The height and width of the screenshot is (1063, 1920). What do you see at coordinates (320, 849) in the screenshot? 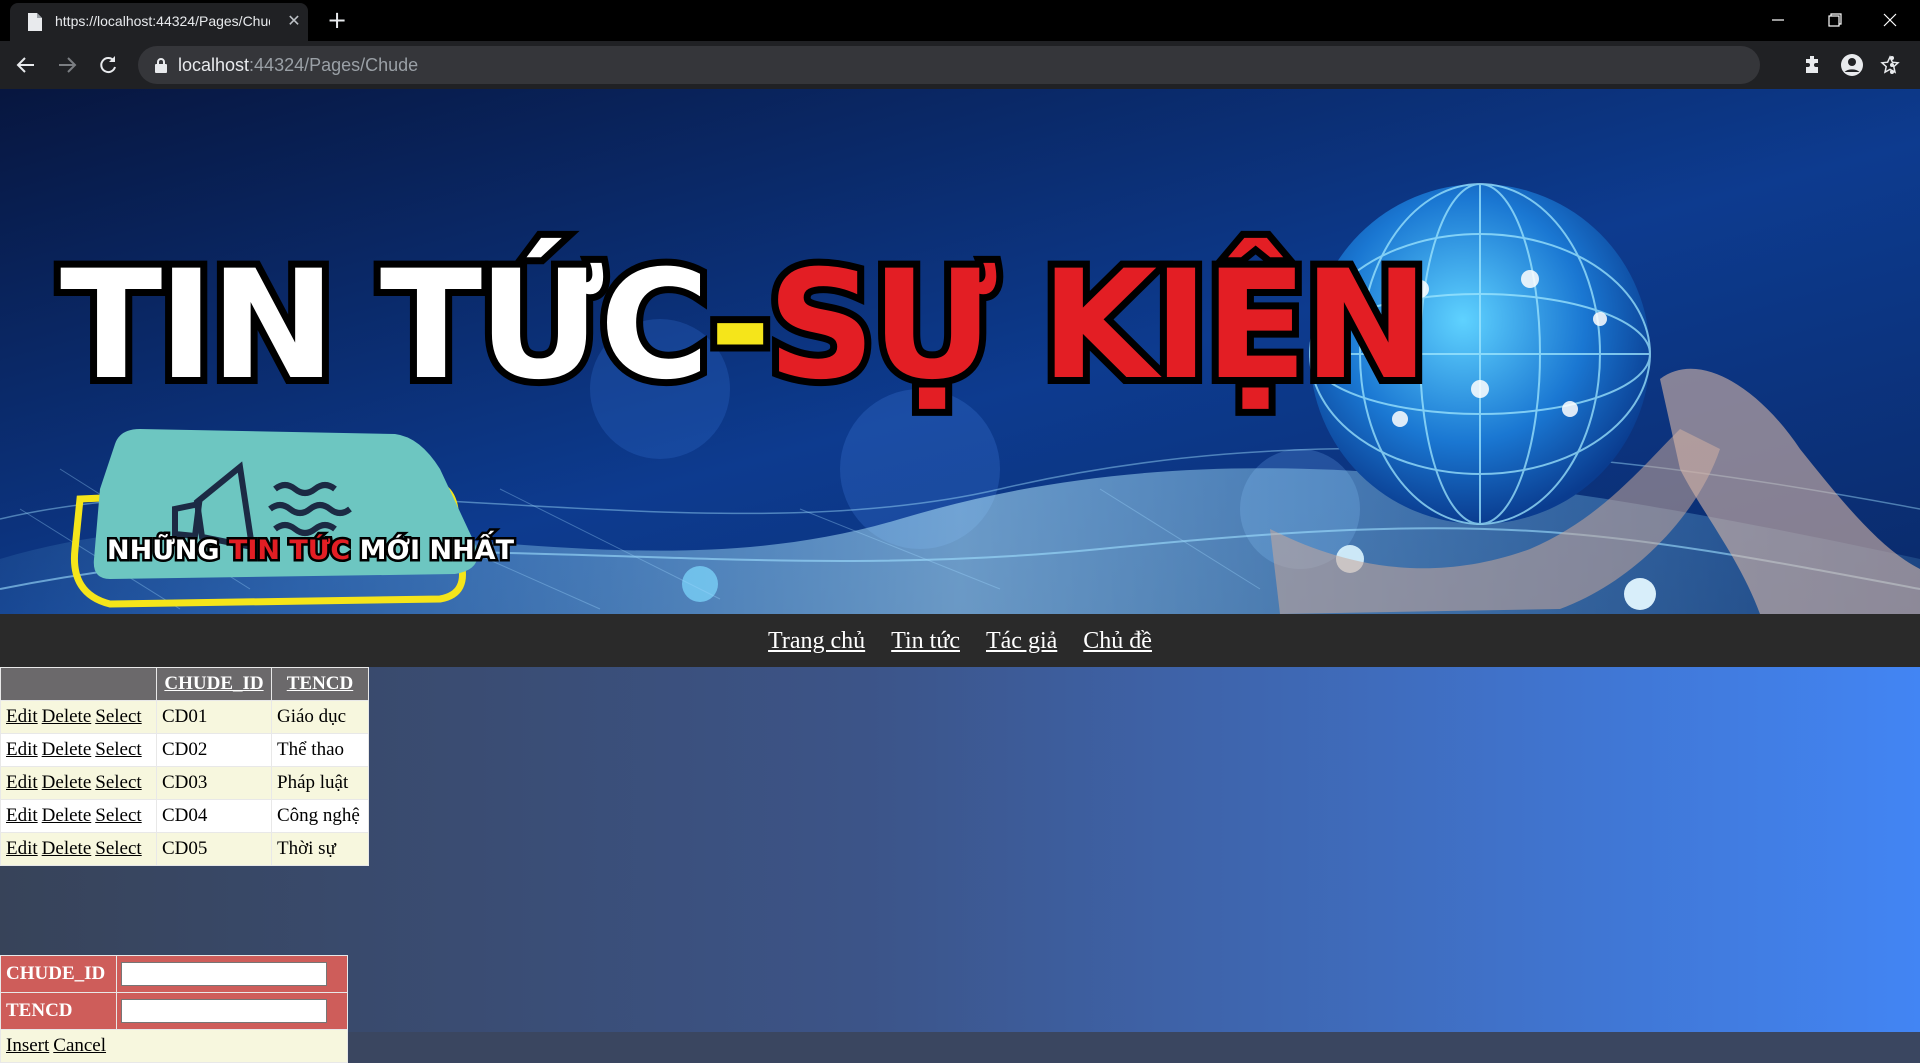
I see `cell-tencd: Thời sự` at bounding box center [320, 849].